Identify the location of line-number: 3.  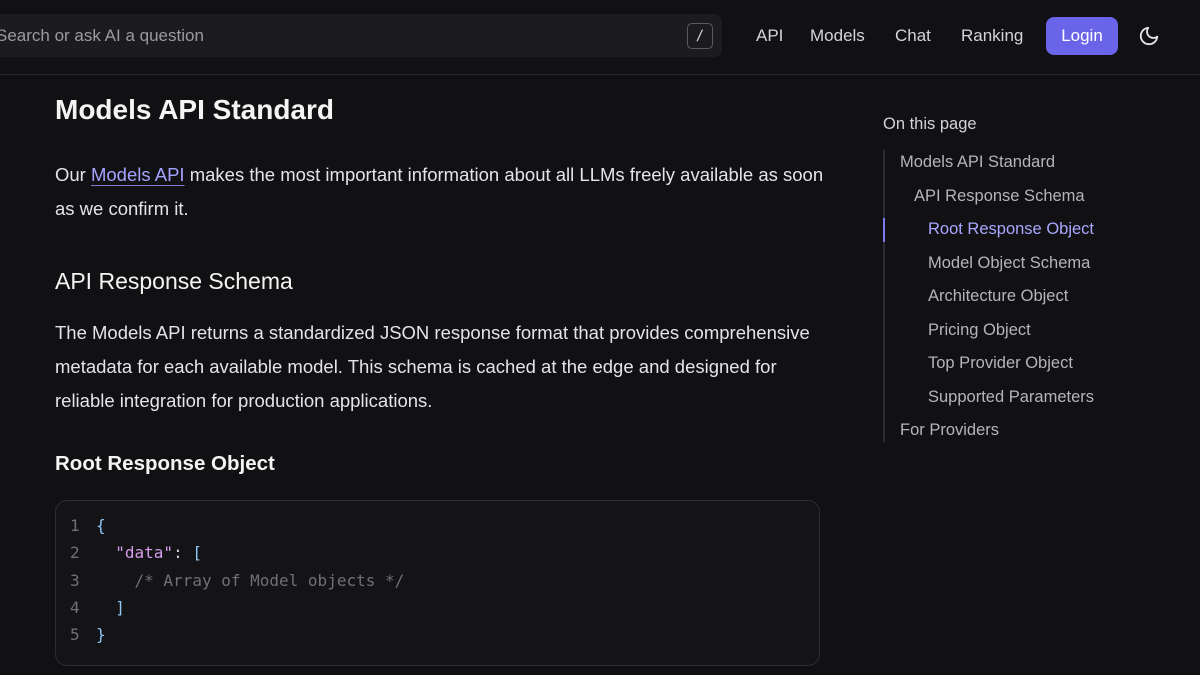
(75, 580).